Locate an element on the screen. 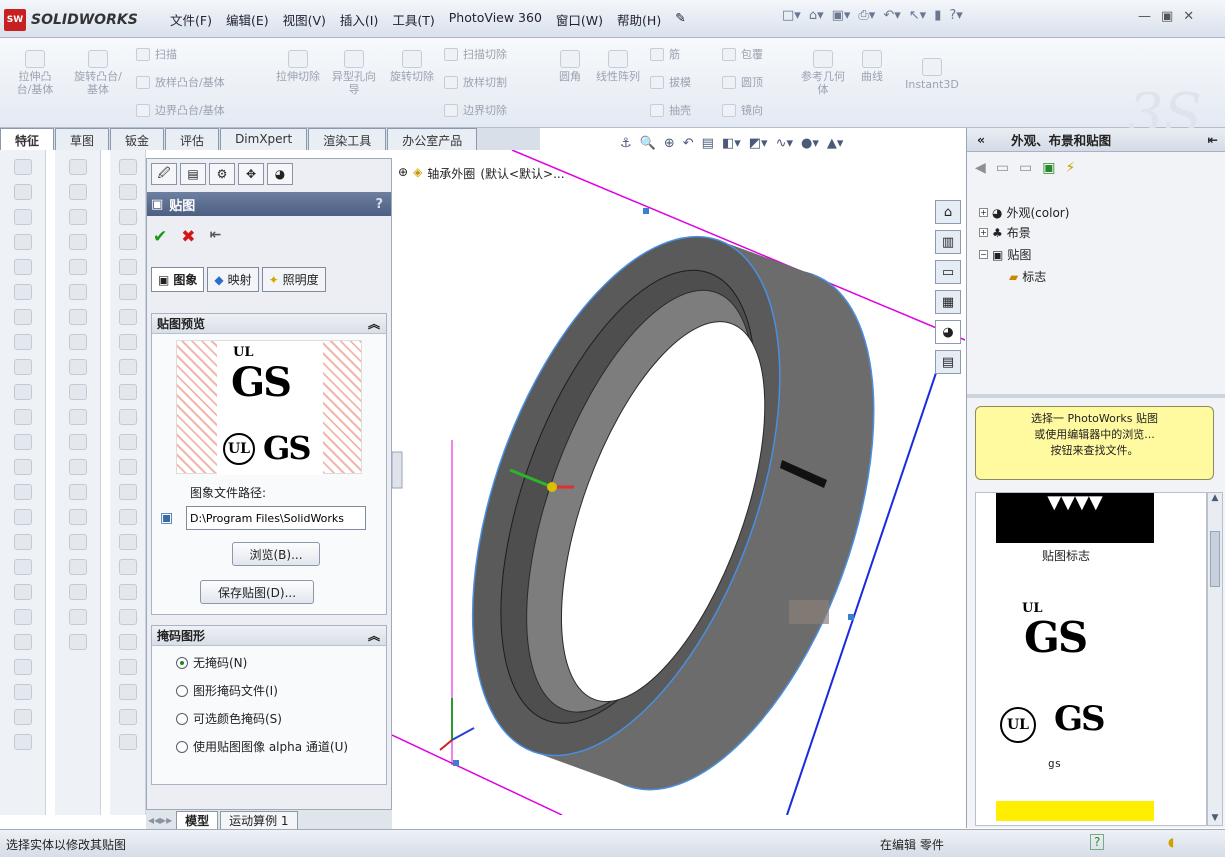 The height and width of the screenshot is (857, 1225). new-doc-icon: □▾ is located at coordinates (791, 15).